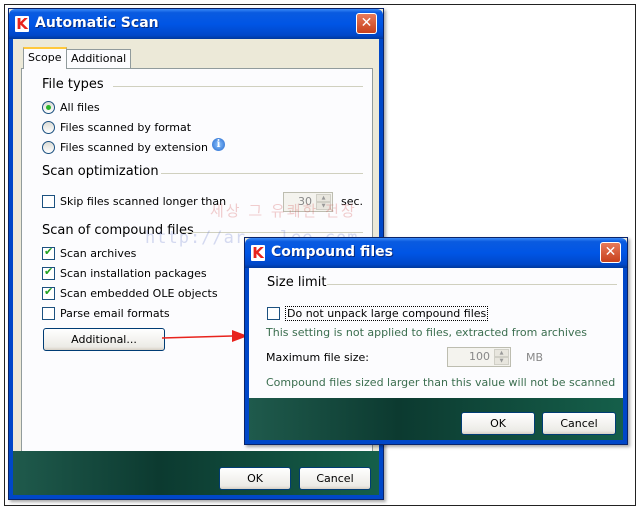  I want to click on do-not-unpack-option: Do not unpack large compound files, so click(378, 313).